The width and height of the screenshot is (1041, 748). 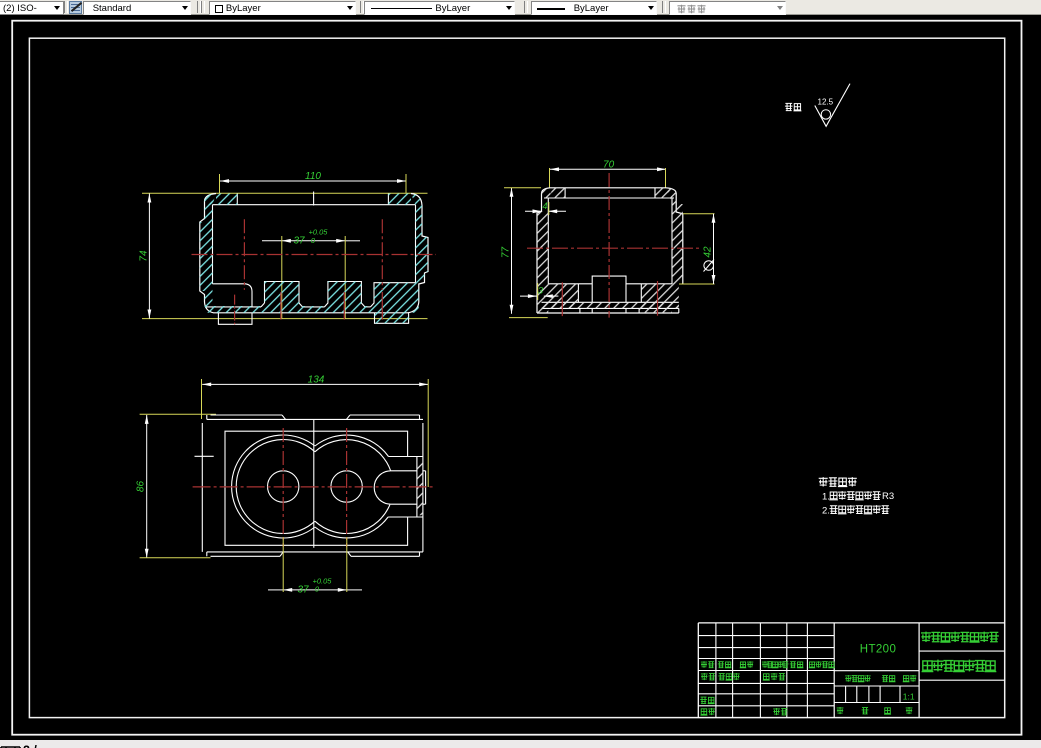 I want to click on svg-text: 86, so click(x=141, y=487).